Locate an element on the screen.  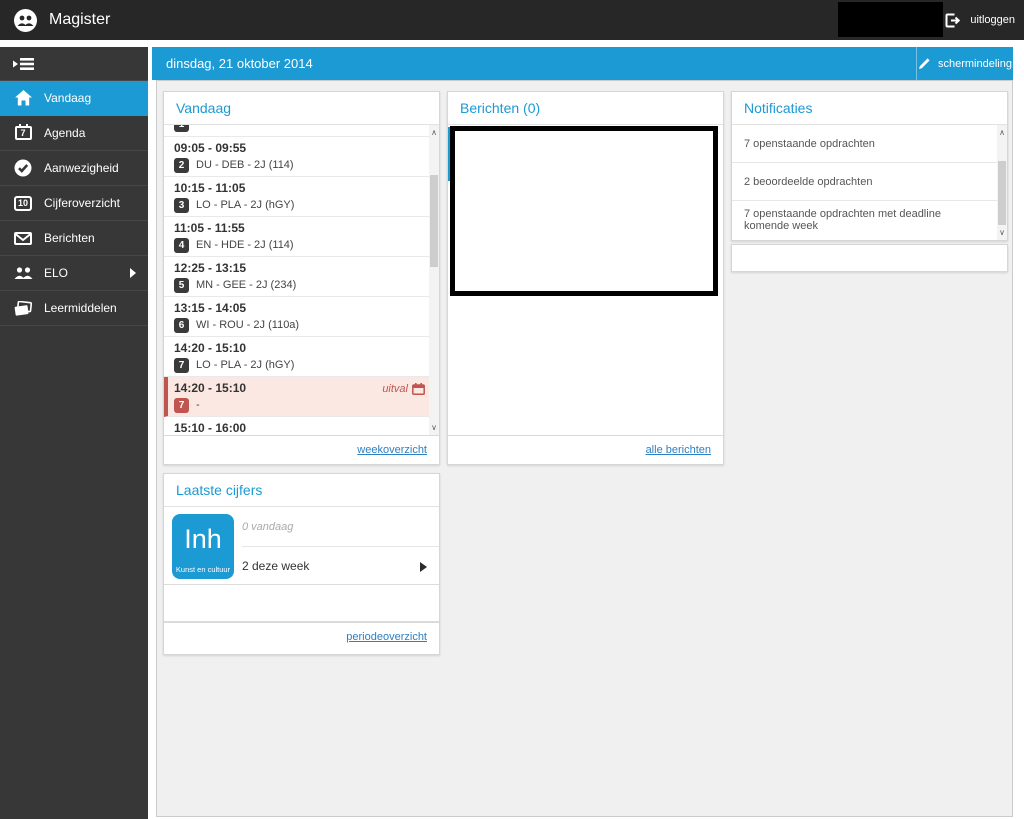
sidebar-item-cijferoverzicht: 10 Cijferoverzicht is located at coordinates (74, 203).